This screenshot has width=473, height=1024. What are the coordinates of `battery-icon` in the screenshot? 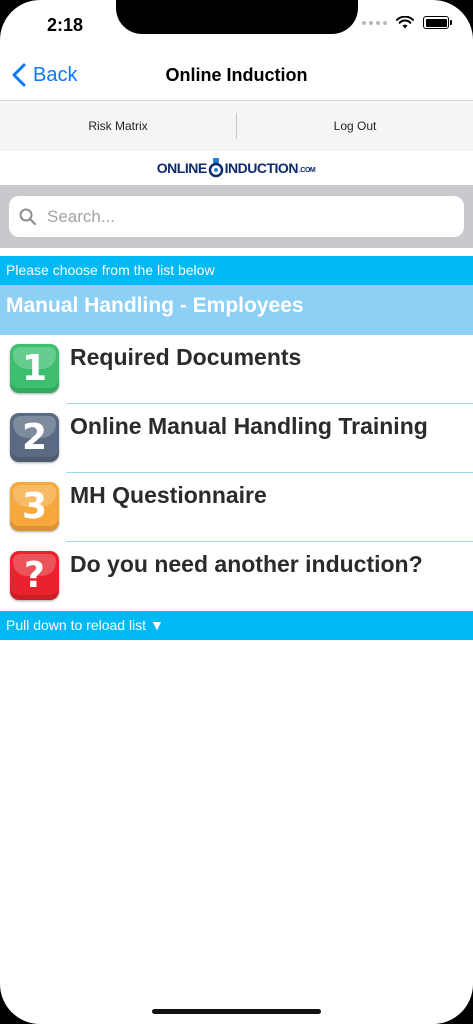 It's located at (437, 22).